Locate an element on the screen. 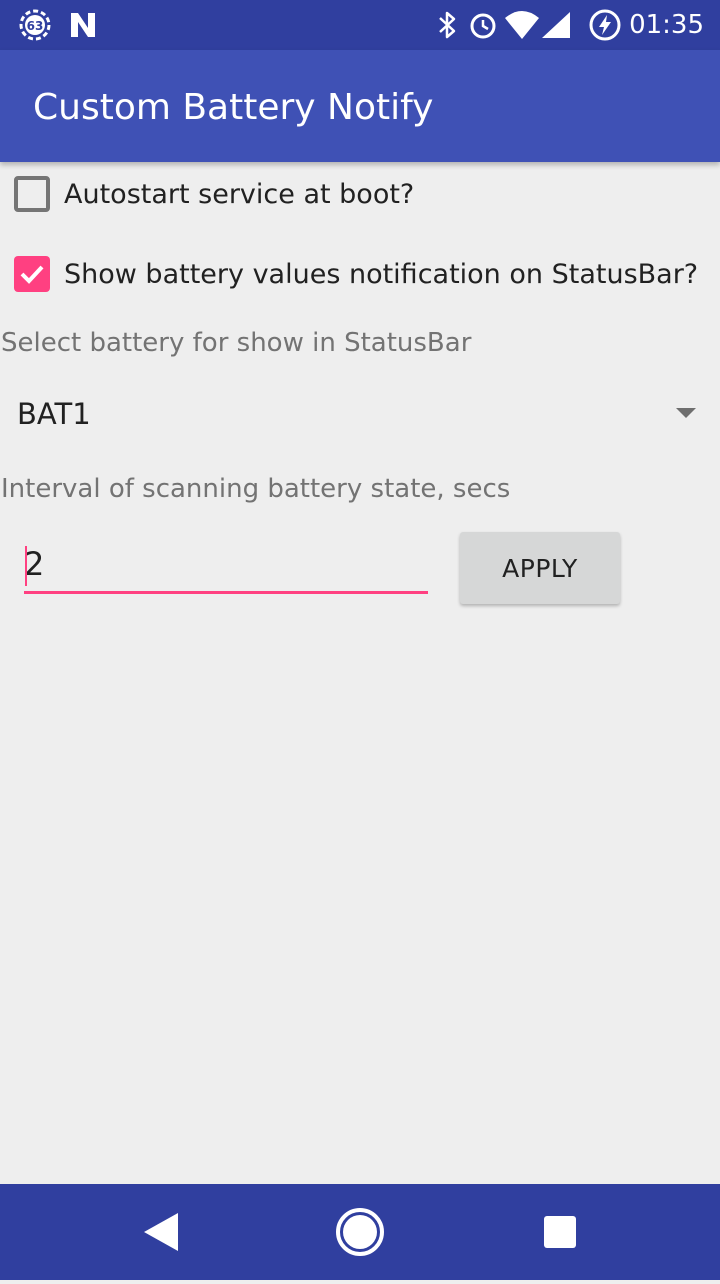 This screenshot has height=1284, width=720. battery-spinner: BAT1 is located at coordinates (360, 414).